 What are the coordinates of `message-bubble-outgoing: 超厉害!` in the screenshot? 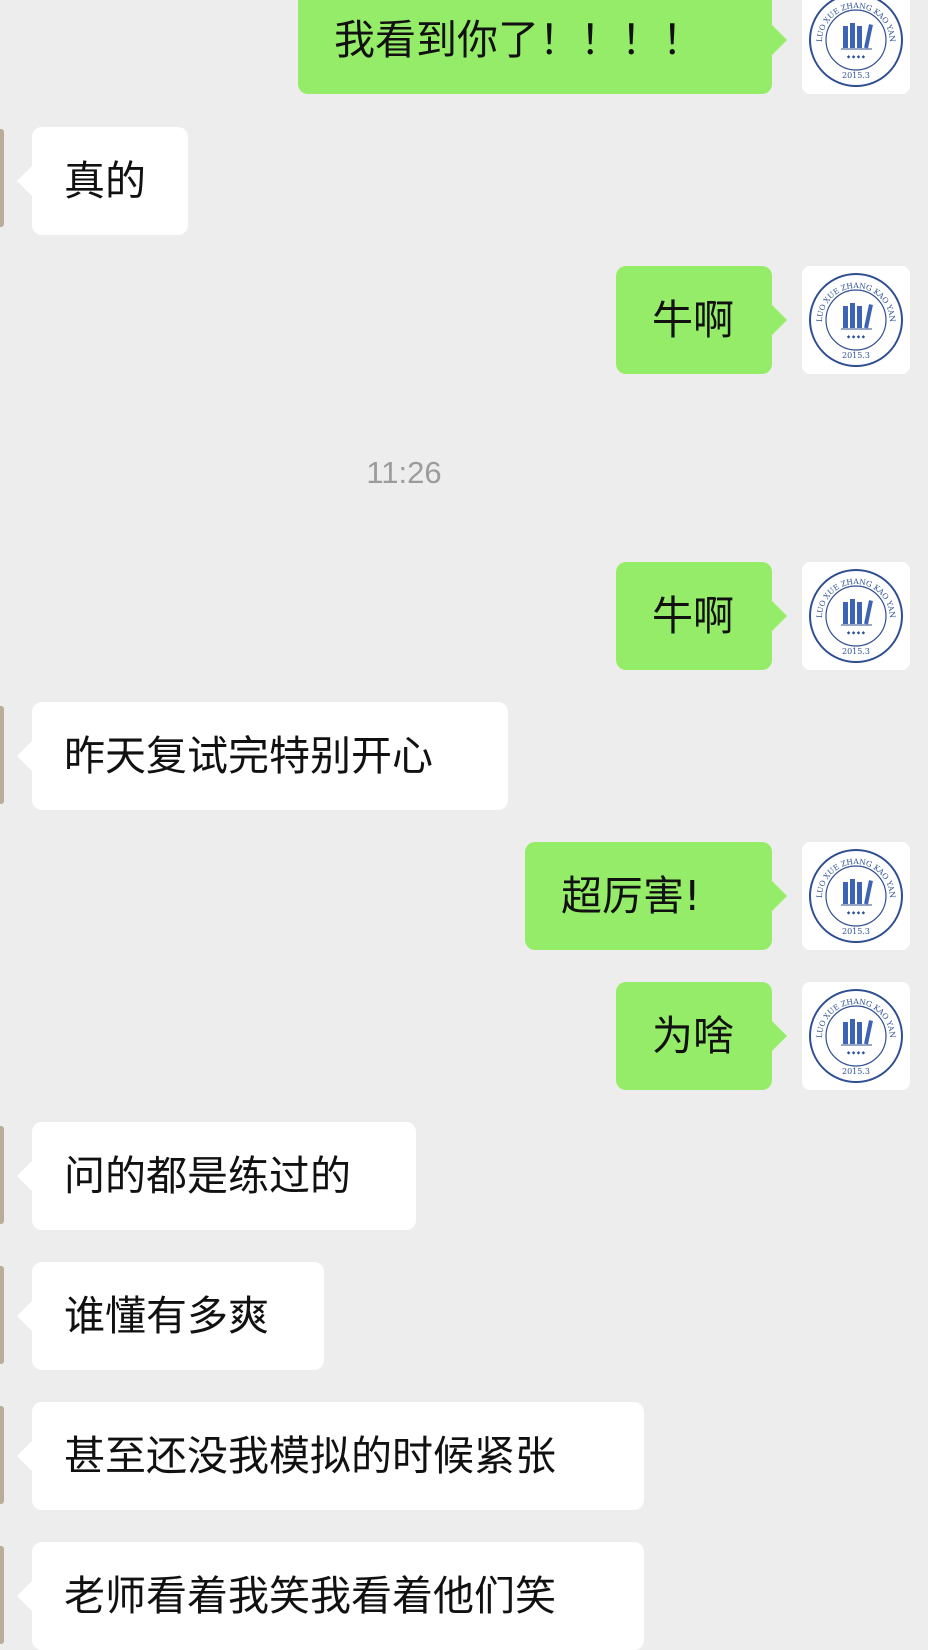 It's located at (656, 896).